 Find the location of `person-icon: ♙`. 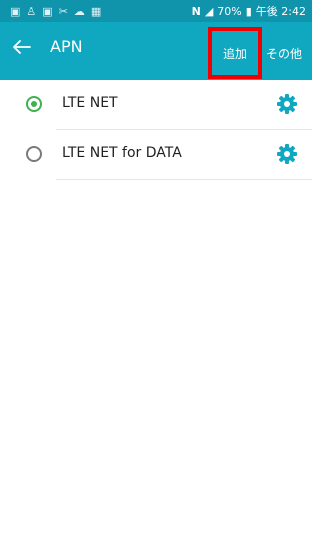

person-icon: ♙ is located at coordinates (31, 11).